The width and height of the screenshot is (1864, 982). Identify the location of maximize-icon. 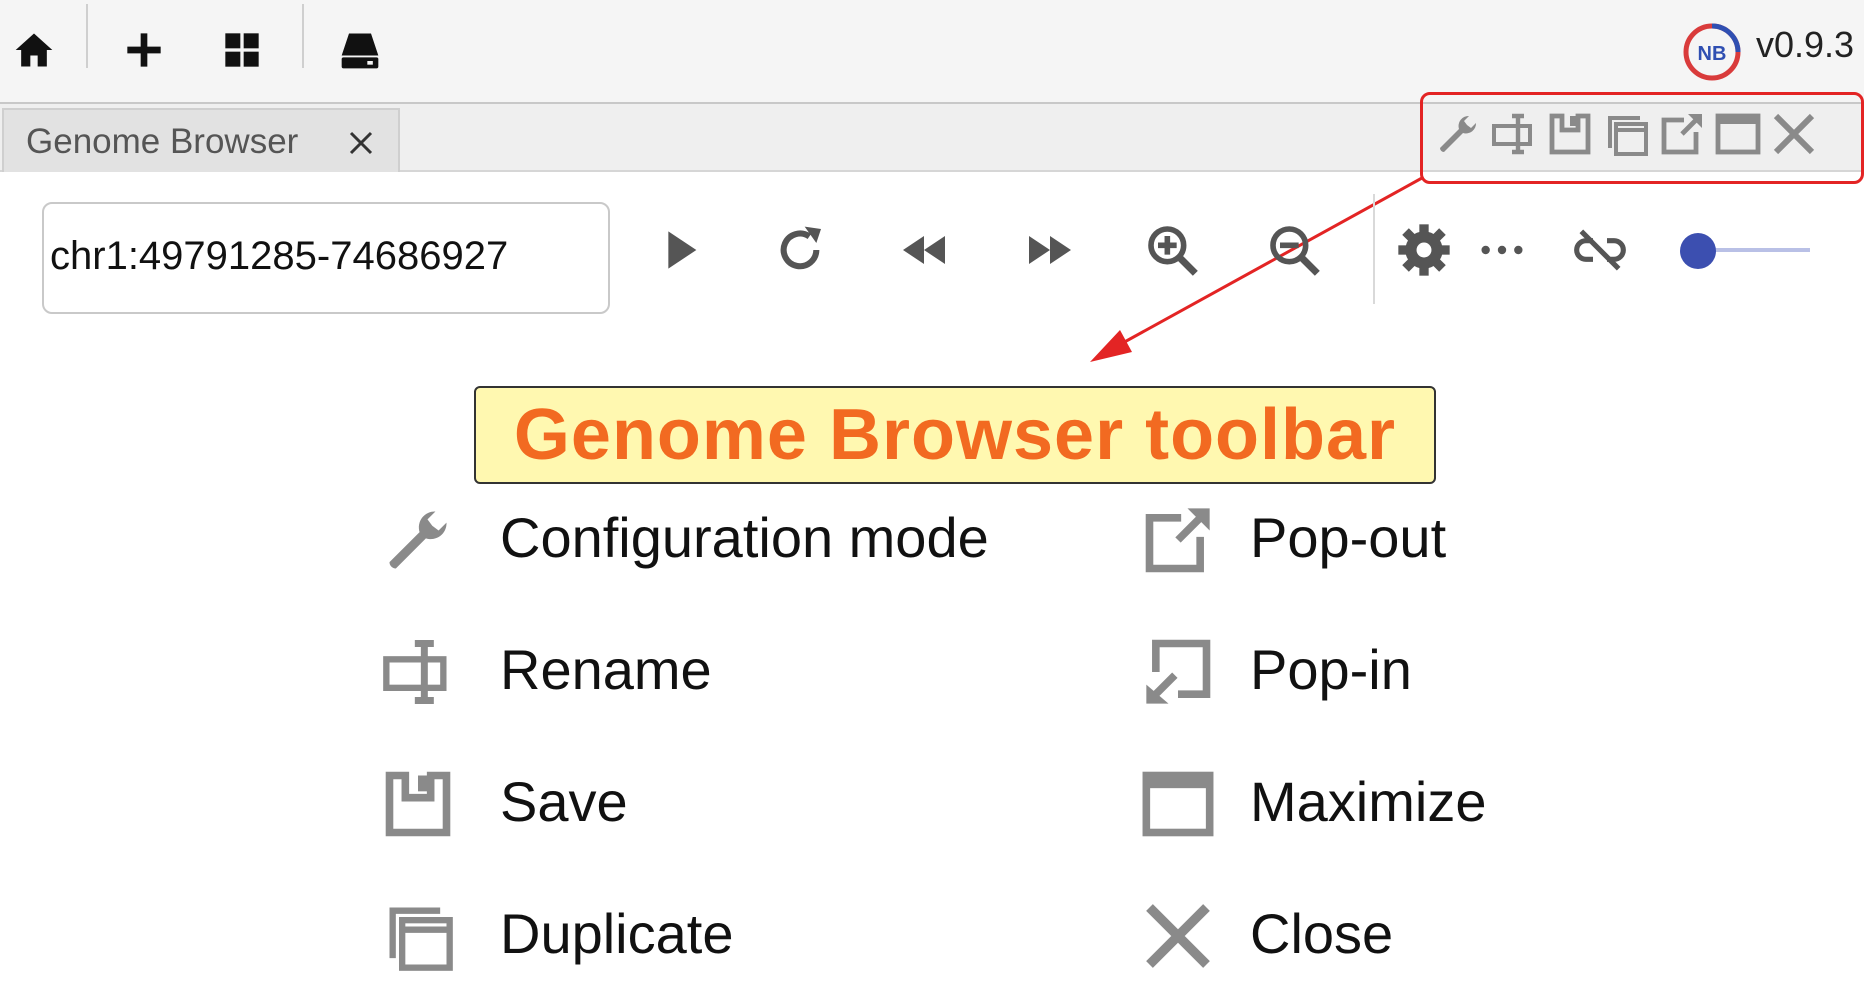
(1178, 804).